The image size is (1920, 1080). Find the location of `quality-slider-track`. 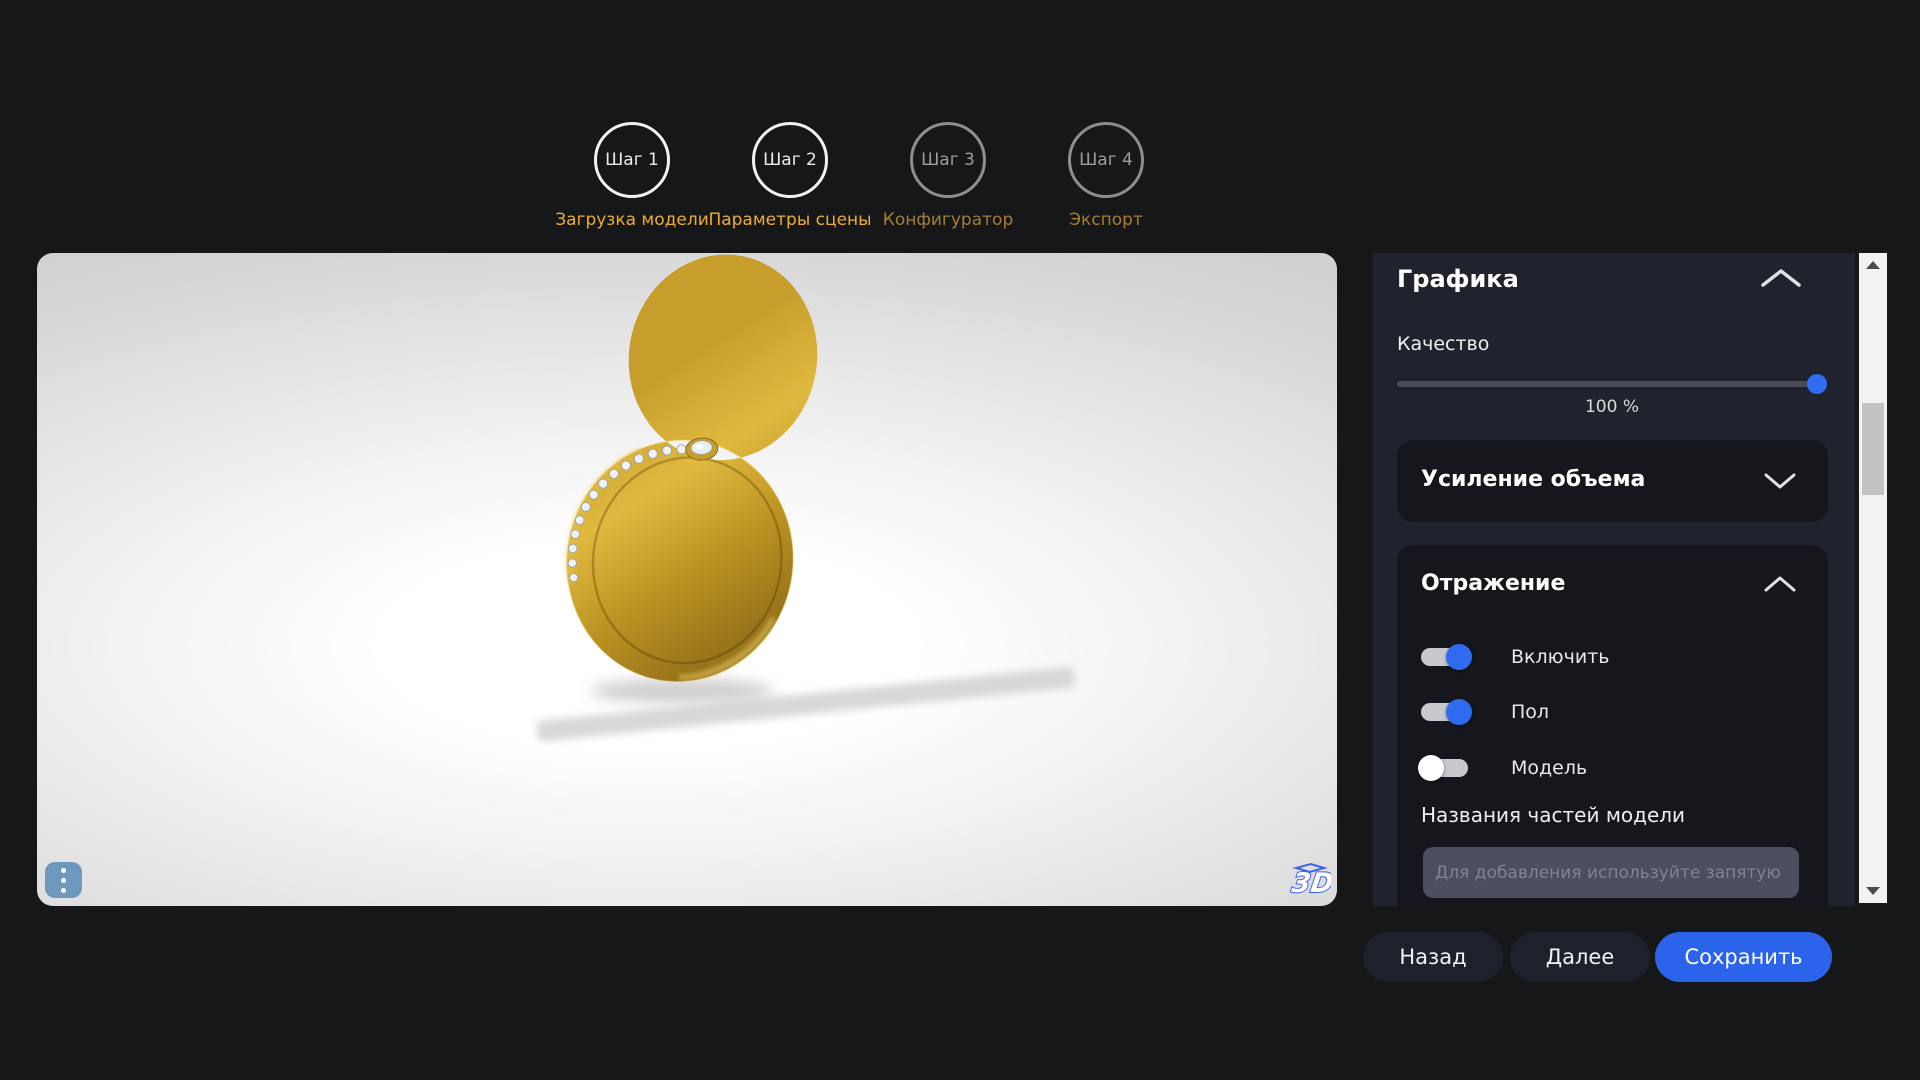

quality-slider-track is located at coordinates (1612, 384).